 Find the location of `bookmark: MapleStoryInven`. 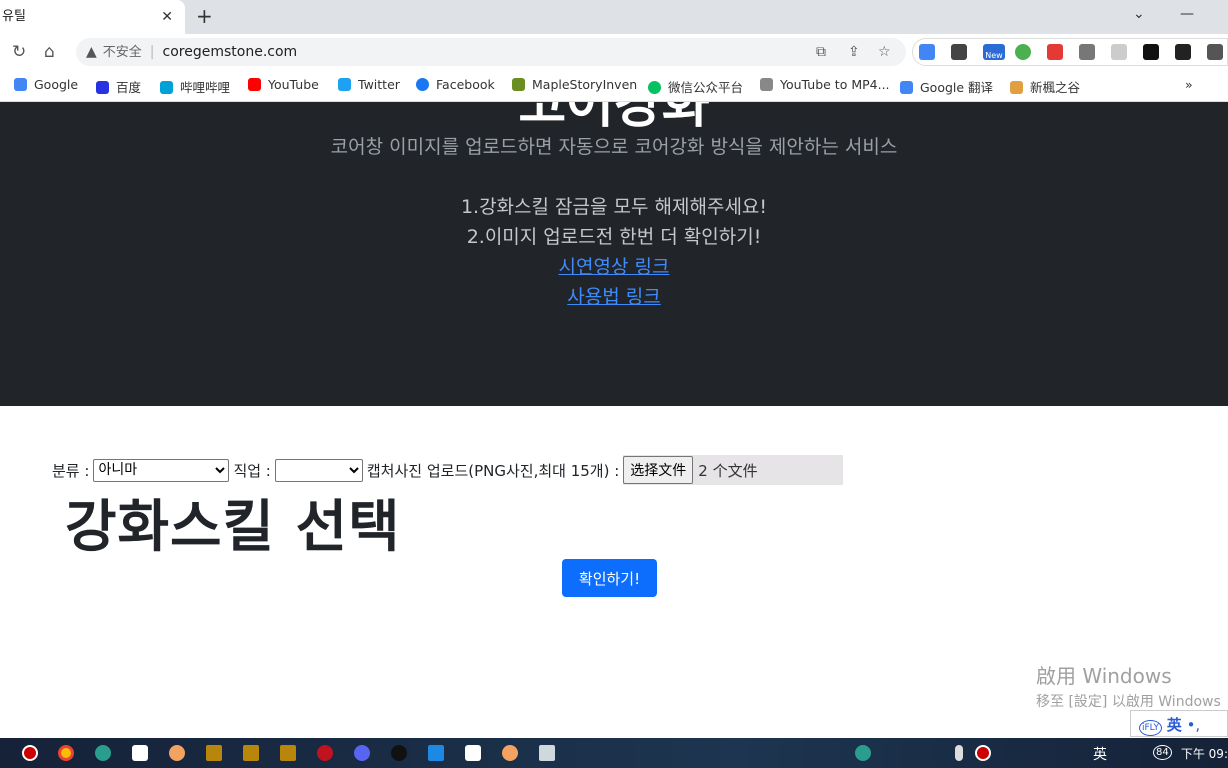

bookmark: MapleStoryInven is located at coordinates (574, 84).